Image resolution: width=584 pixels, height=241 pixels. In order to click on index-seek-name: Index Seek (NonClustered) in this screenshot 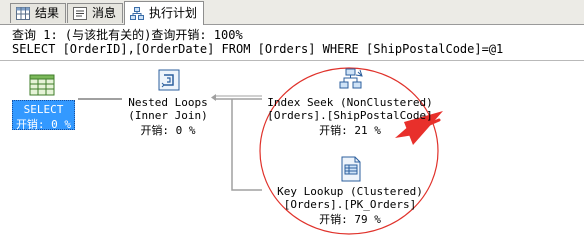, I will do `click(350, 102)`.